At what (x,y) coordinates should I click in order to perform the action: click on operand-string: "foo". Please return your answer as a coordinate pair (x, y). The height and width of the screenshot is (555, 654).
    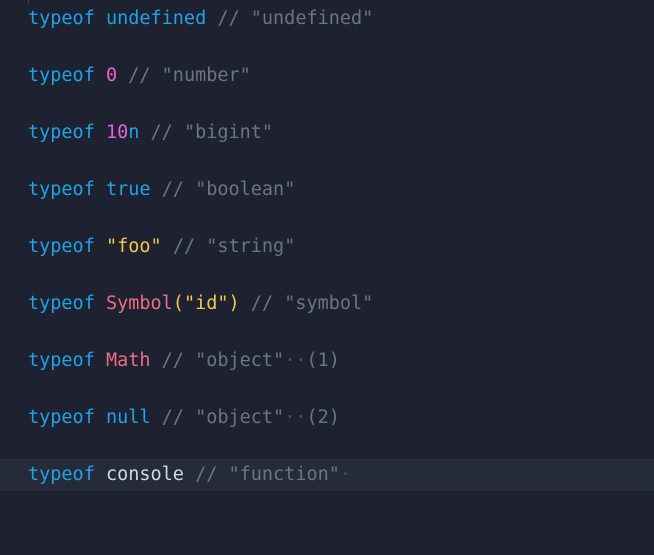
    Looking at the image, I should click on (133, 246).